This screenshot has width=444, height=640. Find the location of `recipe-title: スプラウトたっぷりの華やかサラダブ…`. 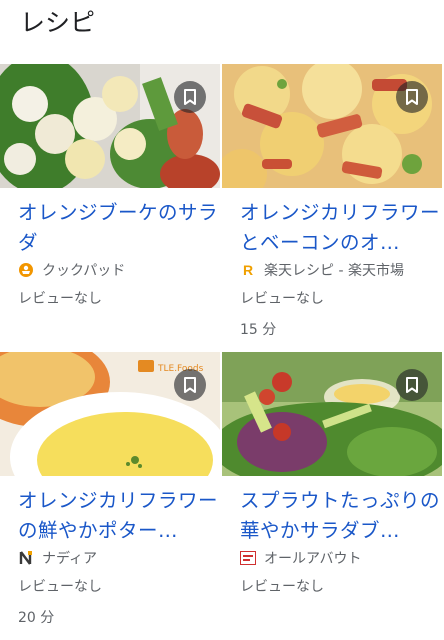

recipe-title: スプラウトたっぷりの華やかサラダブ… is located at coordinates (340, 516).